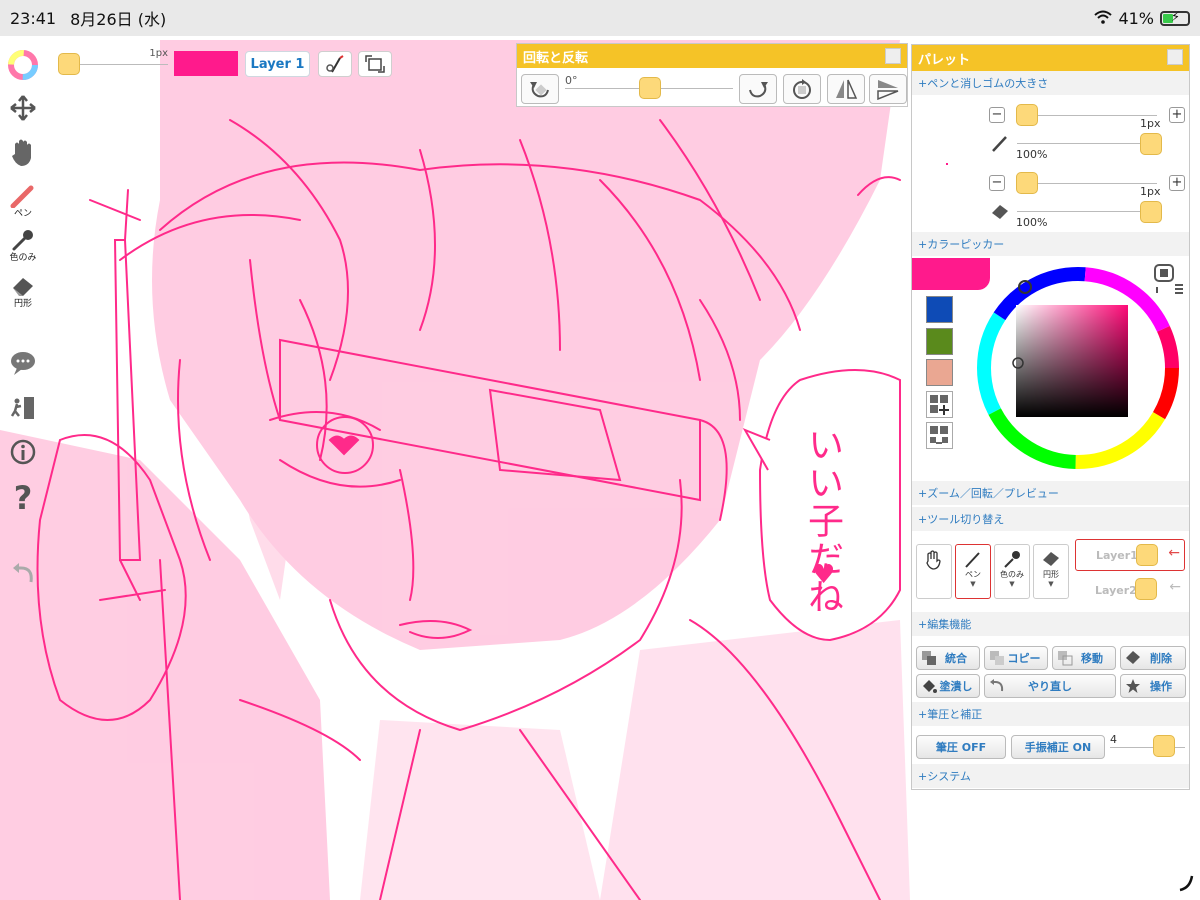 The height and width of the screenshot is (900, 1200). I want to click on section-tool-switch: +ツール切り替え, so click(1050, 519).